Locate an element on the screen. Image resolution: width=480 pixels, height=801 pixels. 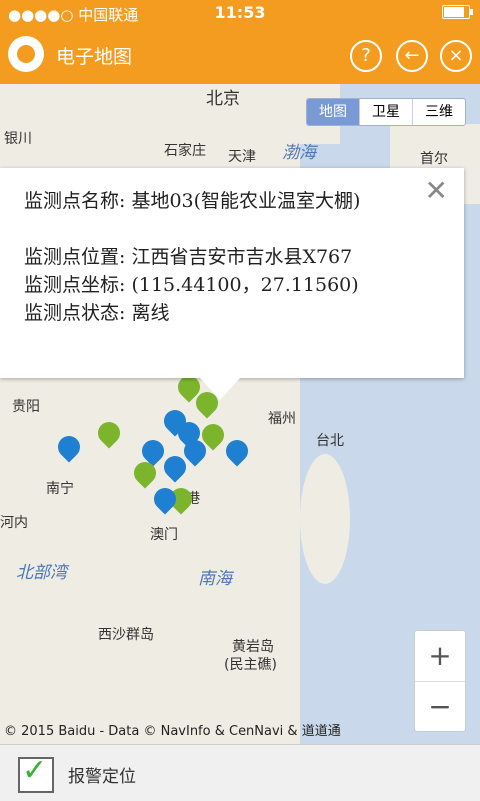
zoom-out-button: − is located at coordinates (440, 707).